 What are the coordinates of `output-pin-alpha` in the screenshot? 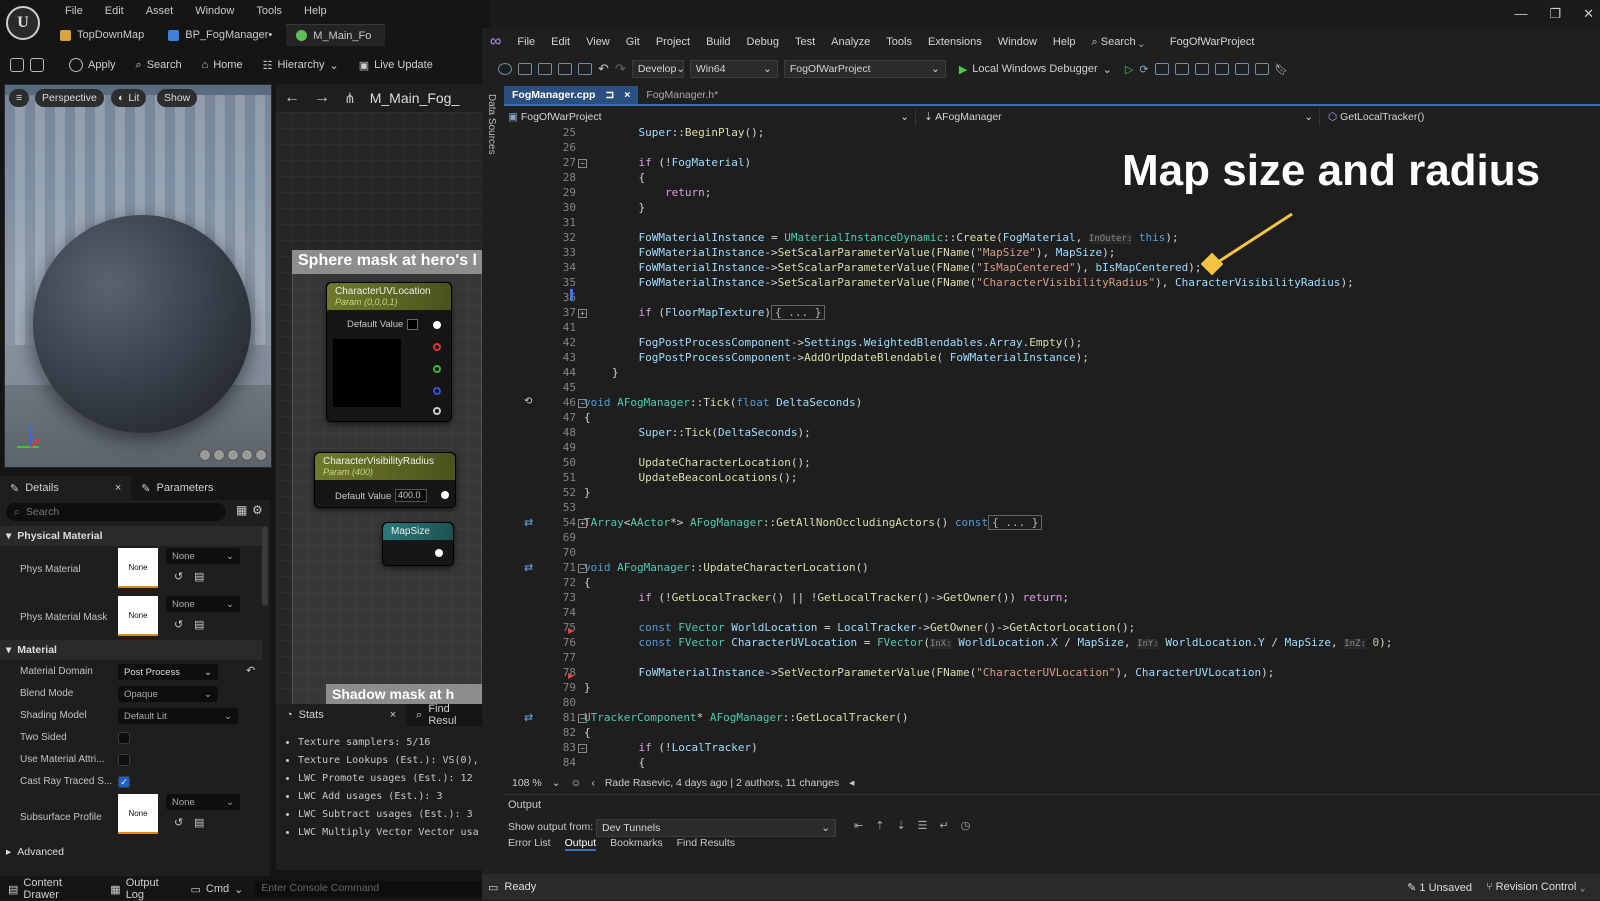 It's located at (437, 411).